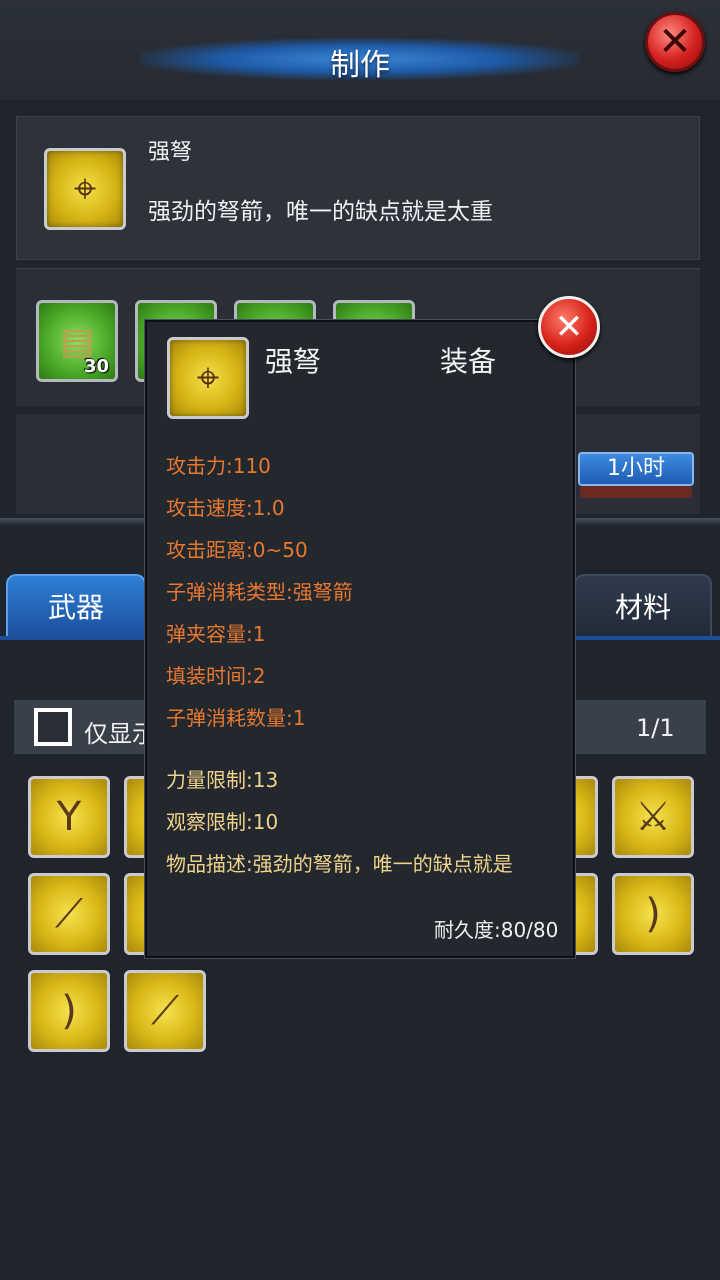 The height and width of the screenshot is (1280, 720). I want to click on recipe-name: 强弩, so click(170, 152).